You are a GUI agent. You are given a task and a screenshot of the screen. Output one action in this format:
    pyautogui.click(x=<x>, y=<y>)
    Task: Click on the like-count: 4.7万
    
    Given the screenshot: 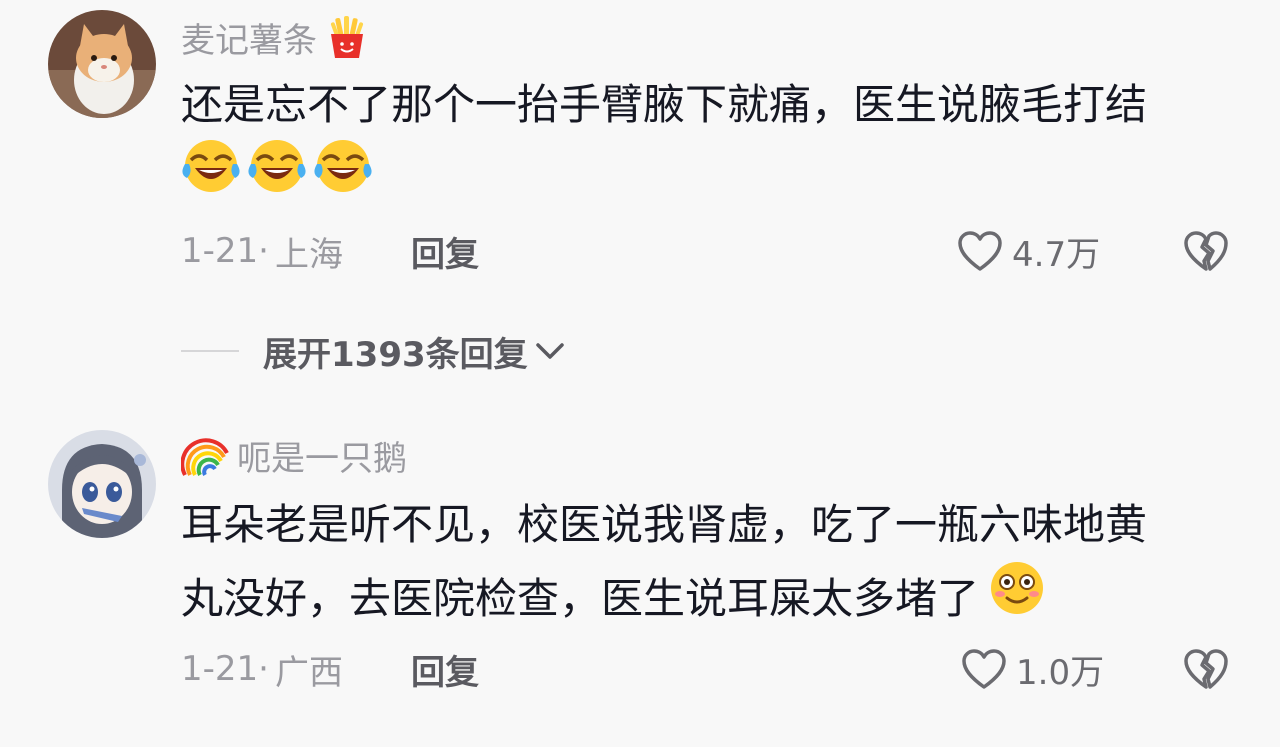 What is the action you would take?
    pyautogui.click(x=1056, y=254)
    